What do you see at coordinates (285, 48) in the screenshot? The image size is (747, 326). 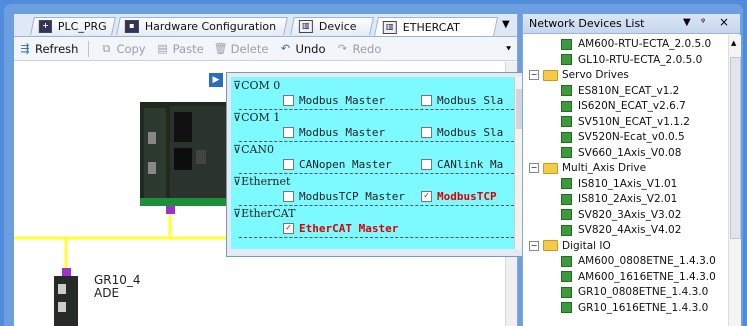 I see `undo-icon: ↶` at bounding box center [285, 48].